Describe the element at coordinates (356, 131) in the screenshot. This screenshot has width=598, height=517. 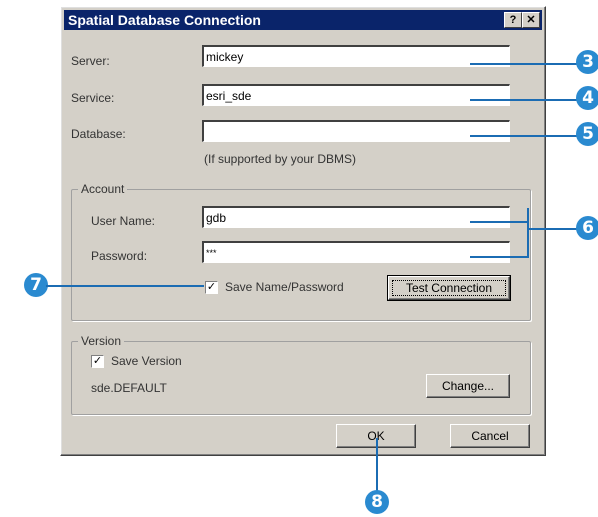
I see `database-input` at that location.